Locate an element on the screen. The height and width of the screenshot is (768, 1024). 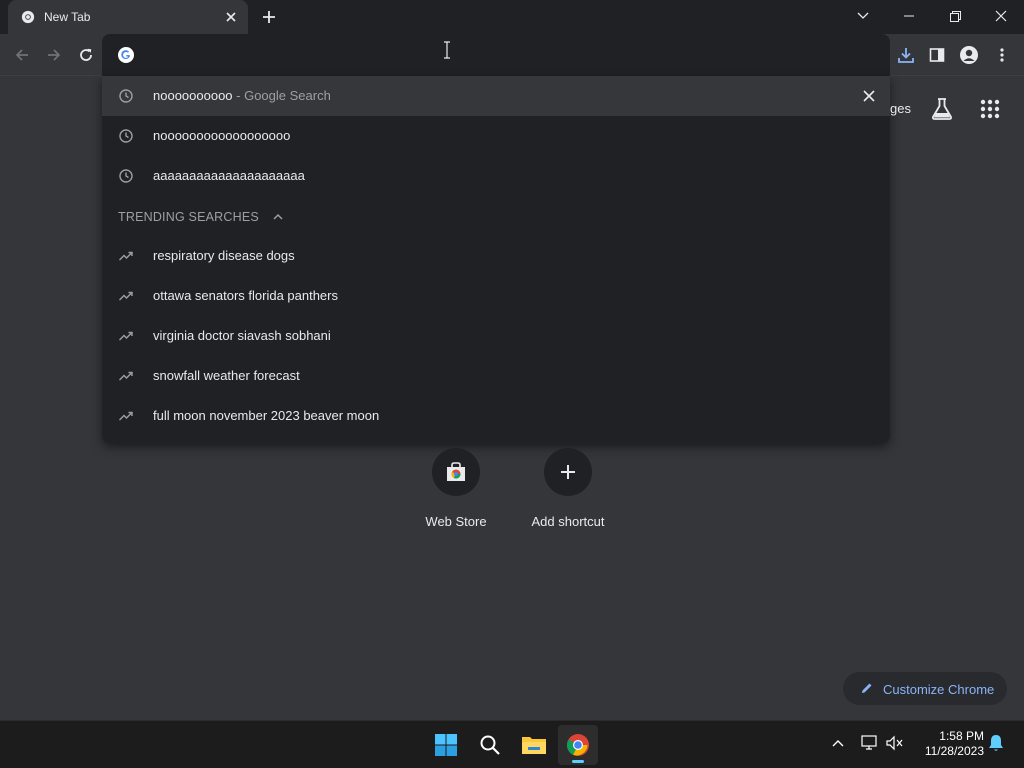
close-tab-icon is located at coordinates (231, 17).